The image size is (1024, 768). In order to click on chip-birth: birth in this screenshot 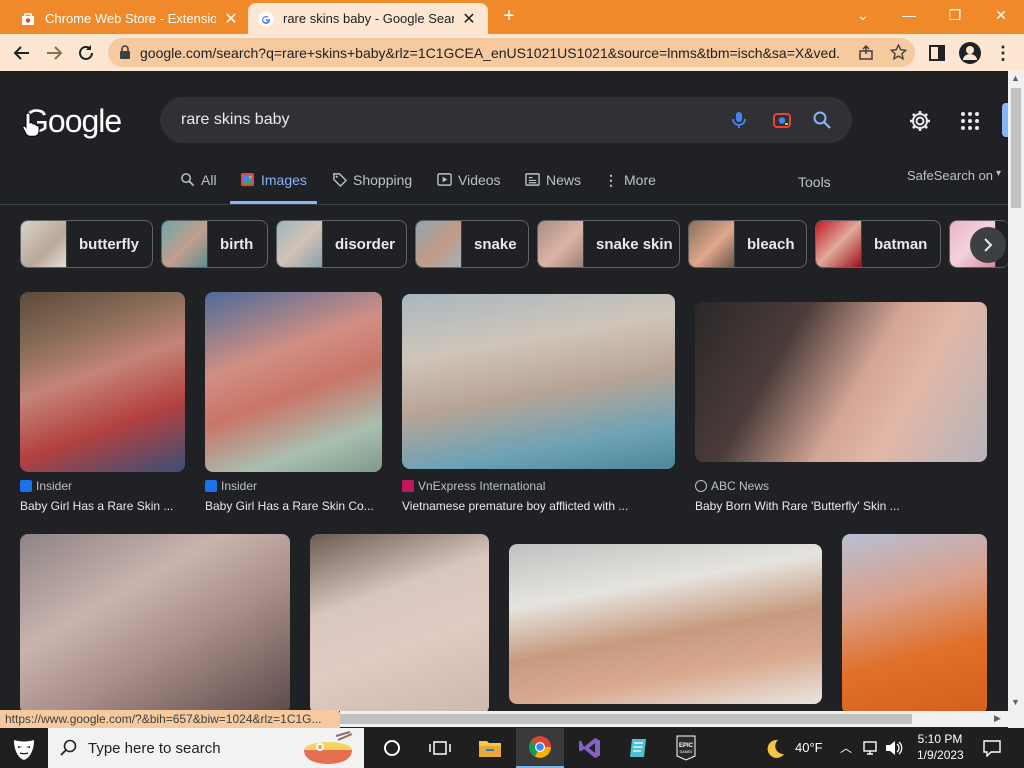, I will do `click(214, 244)`.